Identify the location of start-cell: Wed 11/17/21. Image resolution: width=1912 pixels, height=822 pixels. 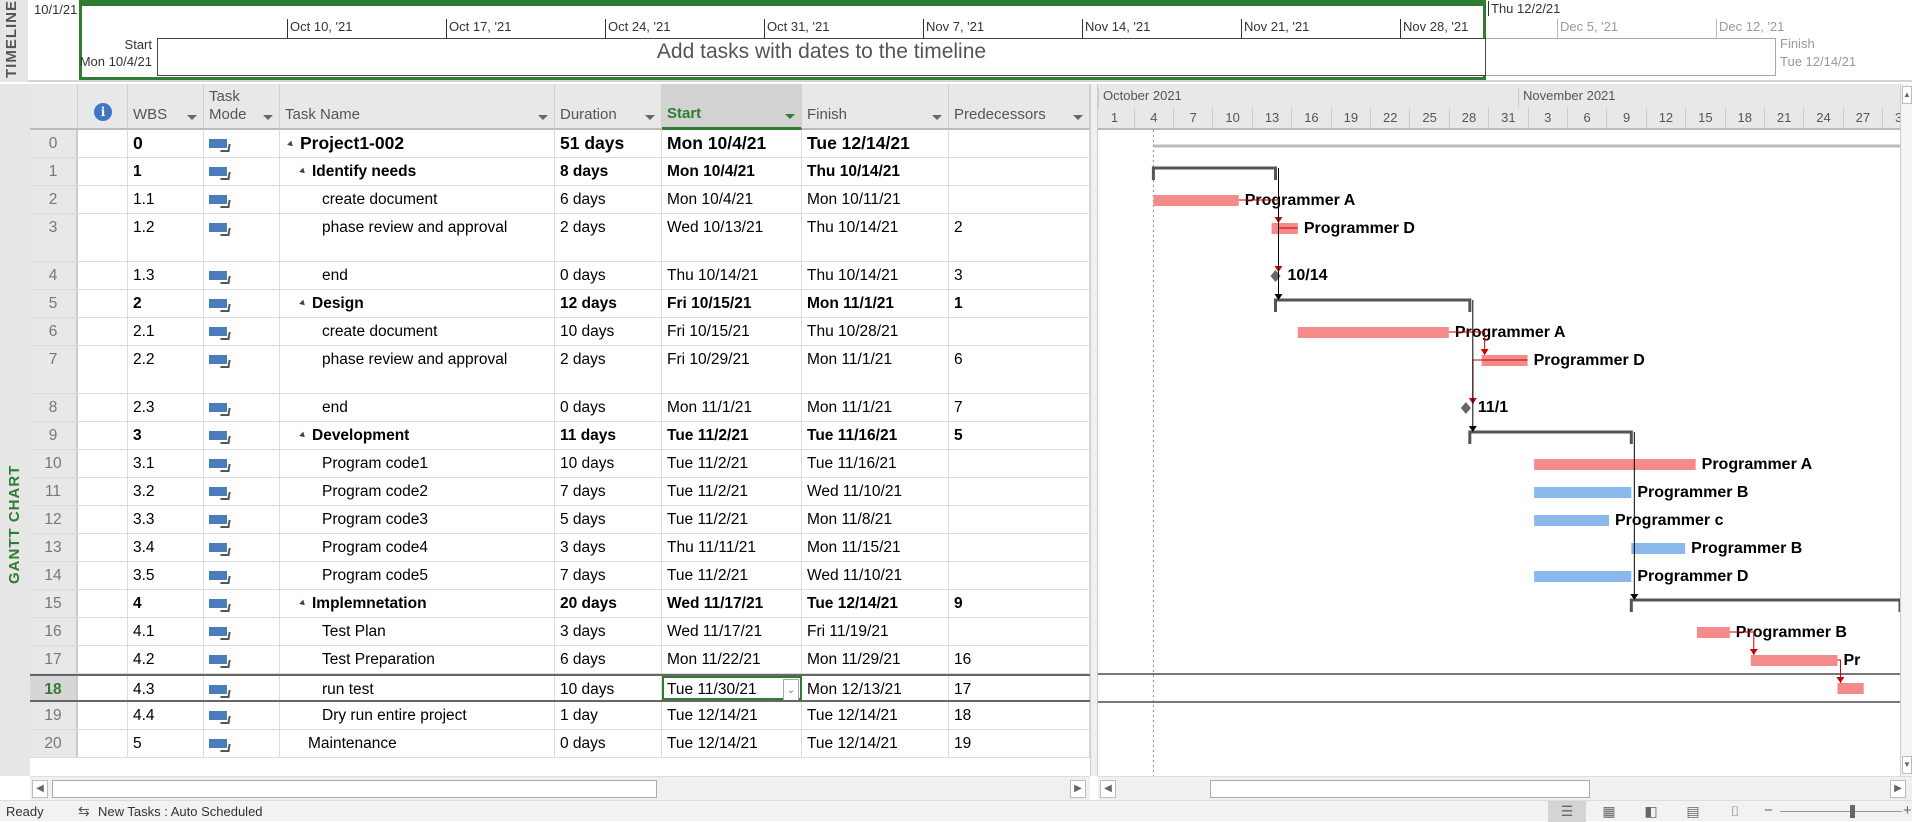
(732, 603).